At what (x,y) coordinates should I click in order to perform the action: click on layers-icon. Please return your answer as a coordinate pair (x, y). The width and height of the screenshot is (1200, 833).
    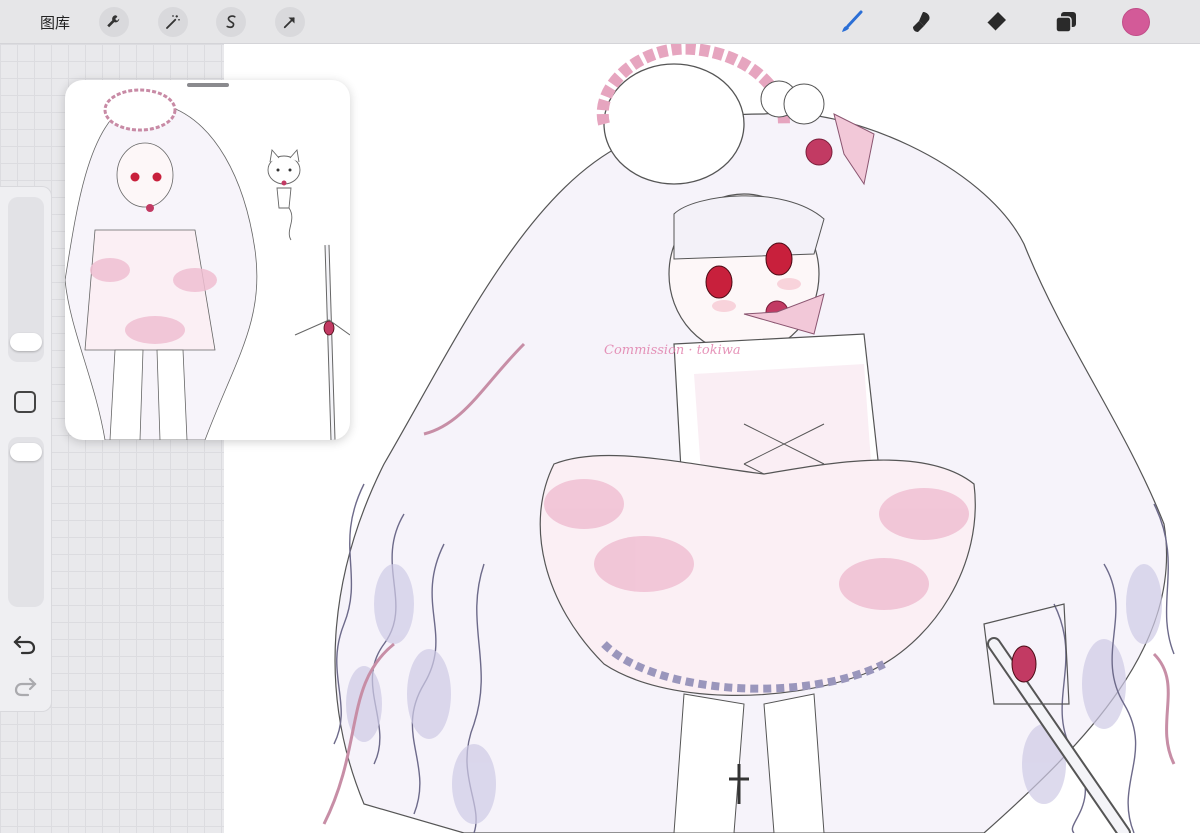
    Looking at the image, I should click on (1065, 22).